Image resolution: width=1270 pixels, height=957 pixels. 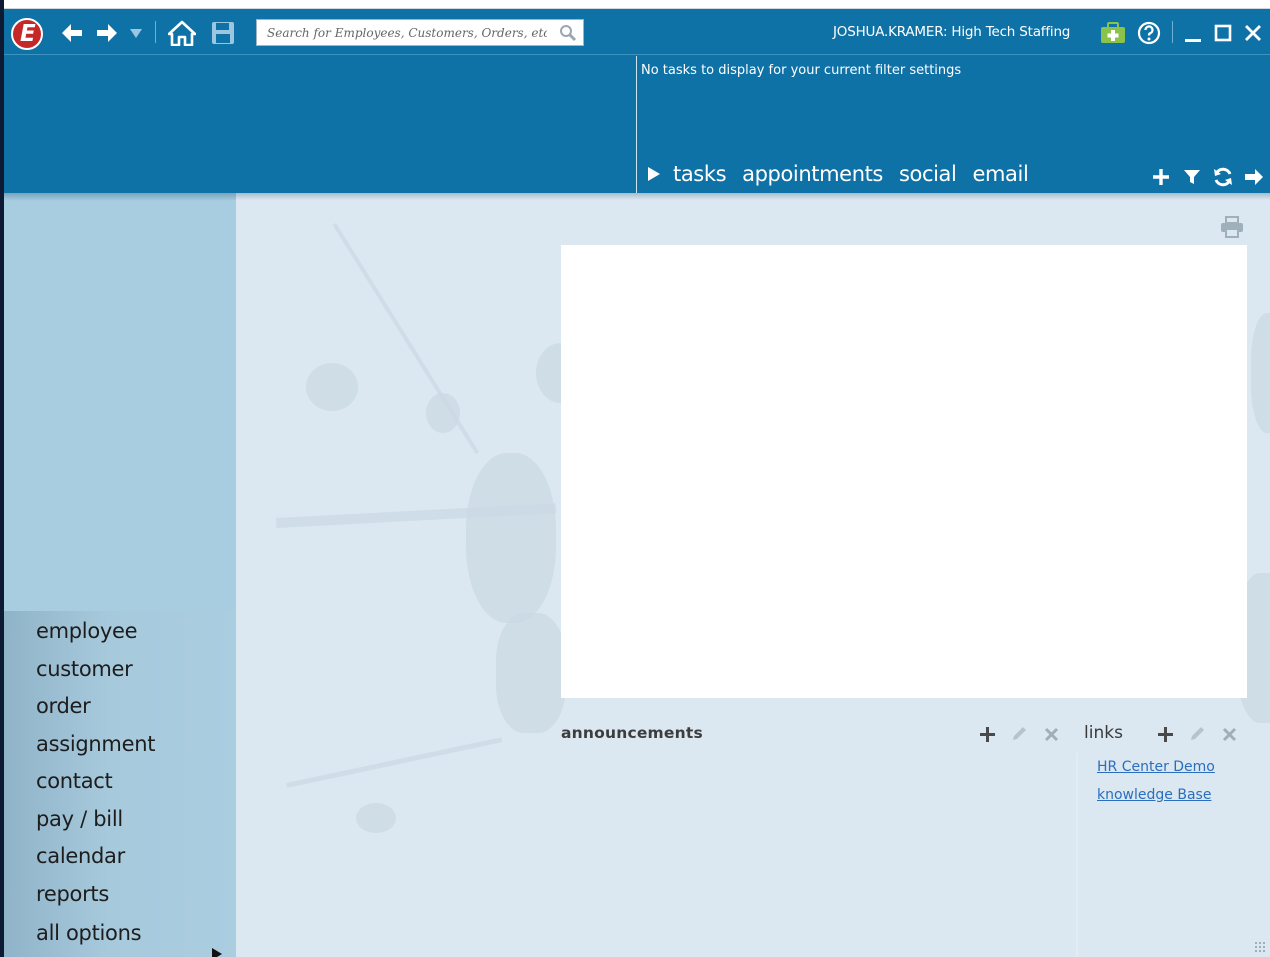 What do you see at coordinates (1193, 33) in the screenshot?
I see `minimize-icon` at bounding box center [1193, 33].